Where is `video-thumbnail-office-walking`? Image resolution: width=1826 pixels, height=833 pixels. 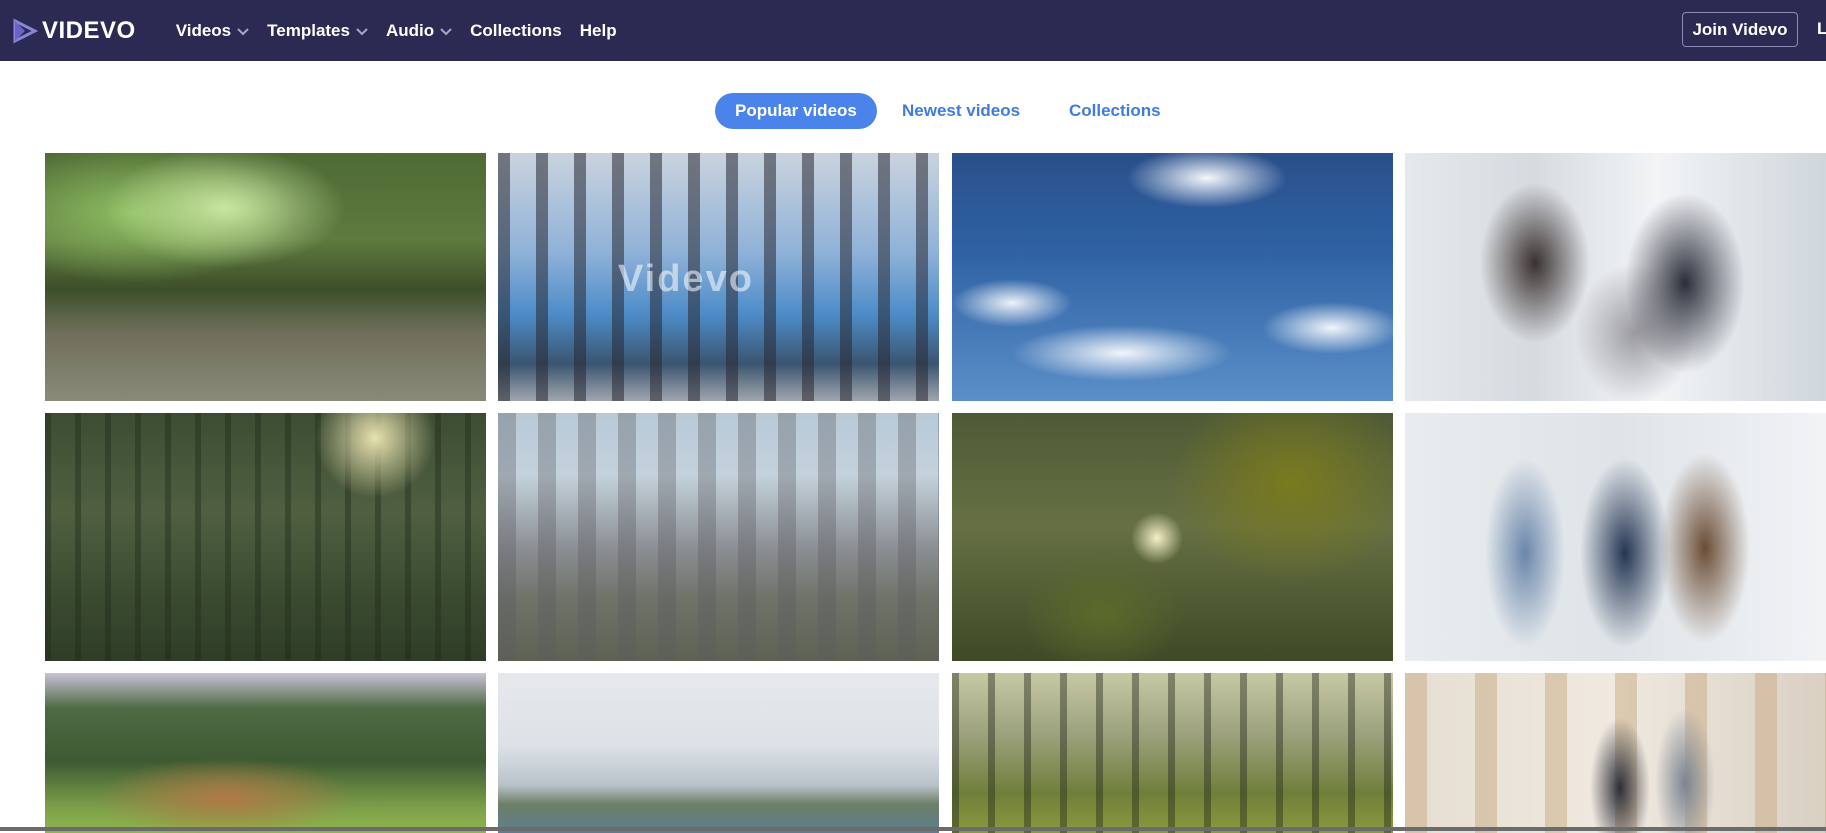
video-thumbnail-office-walking is located at coordinates (1615, 753).